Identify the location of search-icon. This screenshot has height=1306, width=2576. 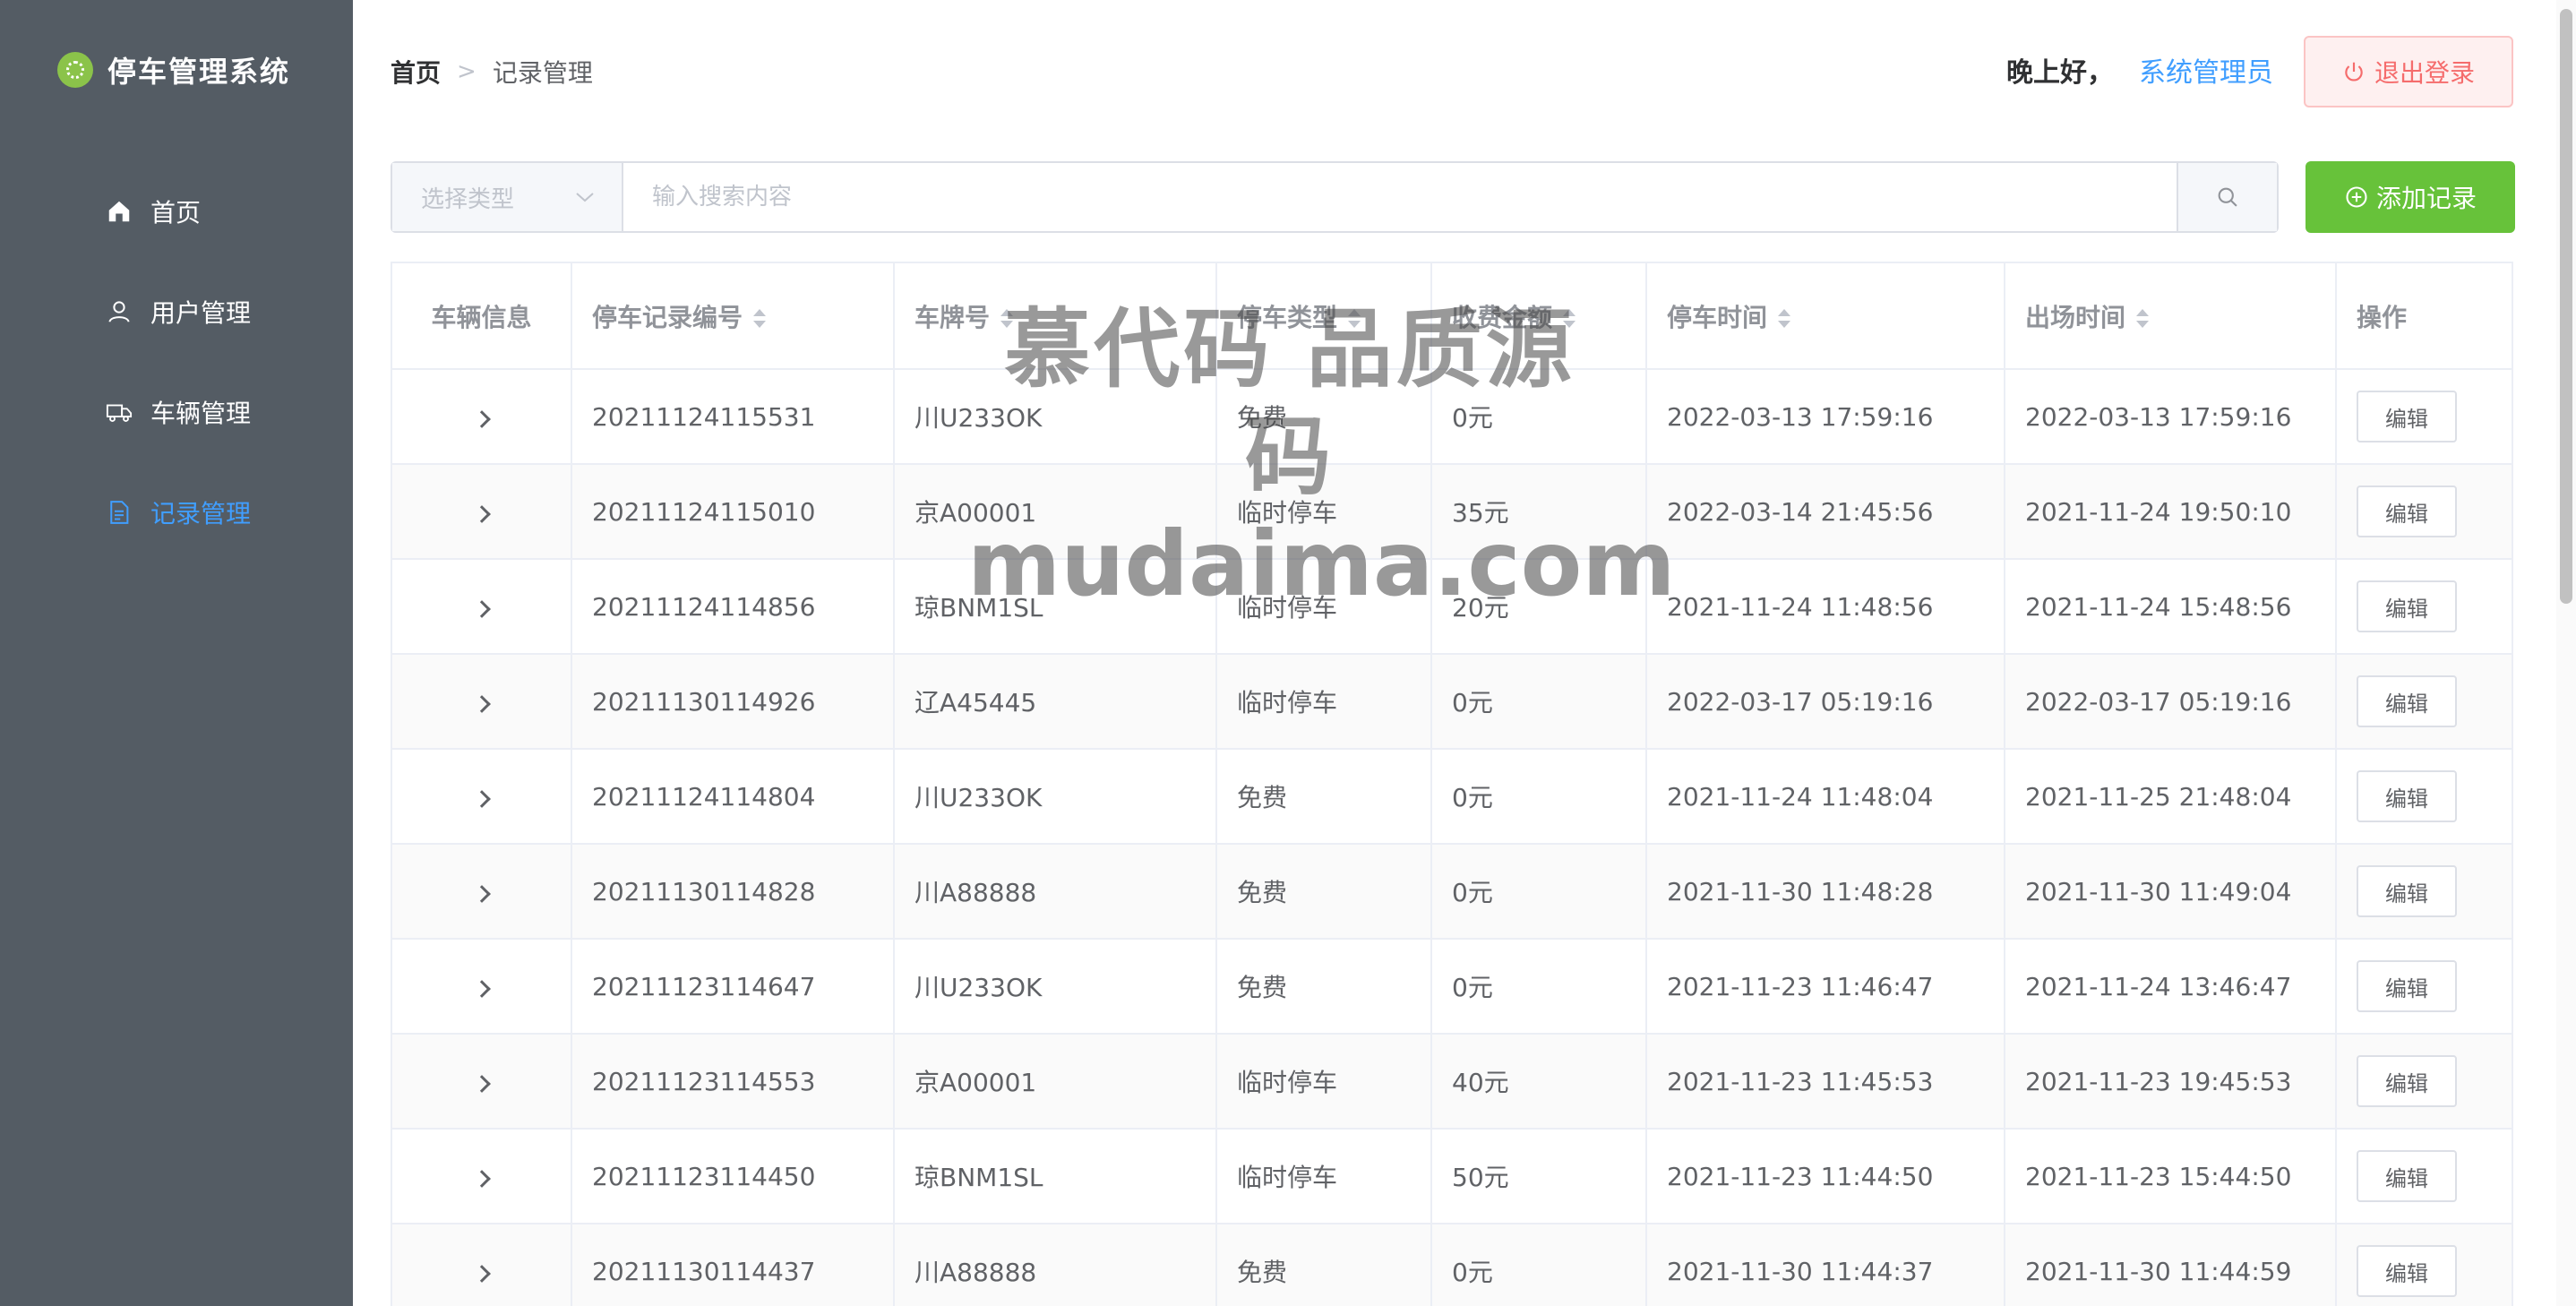
(2227, 197).